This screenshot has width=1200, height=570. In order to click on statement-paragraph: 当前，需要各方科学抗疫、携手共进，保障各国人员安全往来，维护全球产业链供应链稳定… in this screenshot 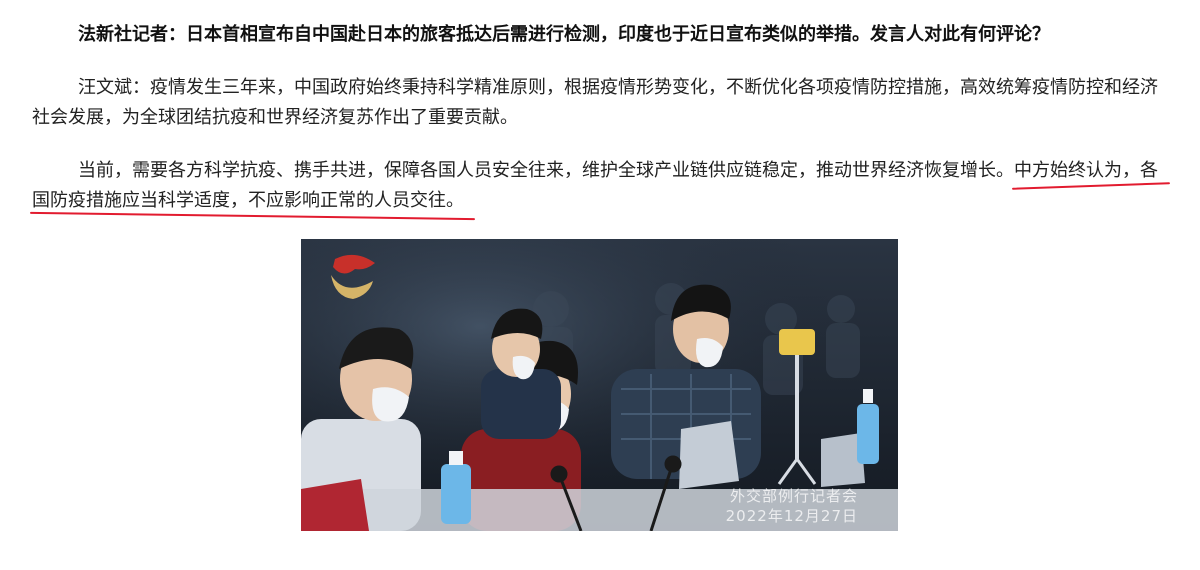, I will do `click(602, 186)`.